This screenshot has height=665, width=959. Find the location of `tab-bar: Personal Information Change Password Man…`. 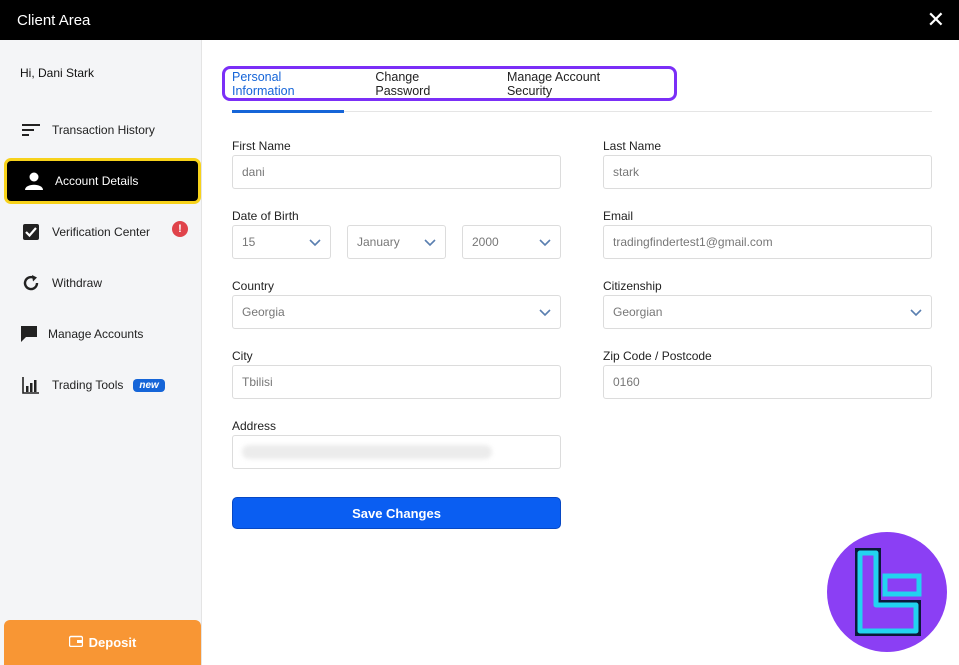

tab-bar: Personal Information Change Password Man… is located at coordinates (449, 83).